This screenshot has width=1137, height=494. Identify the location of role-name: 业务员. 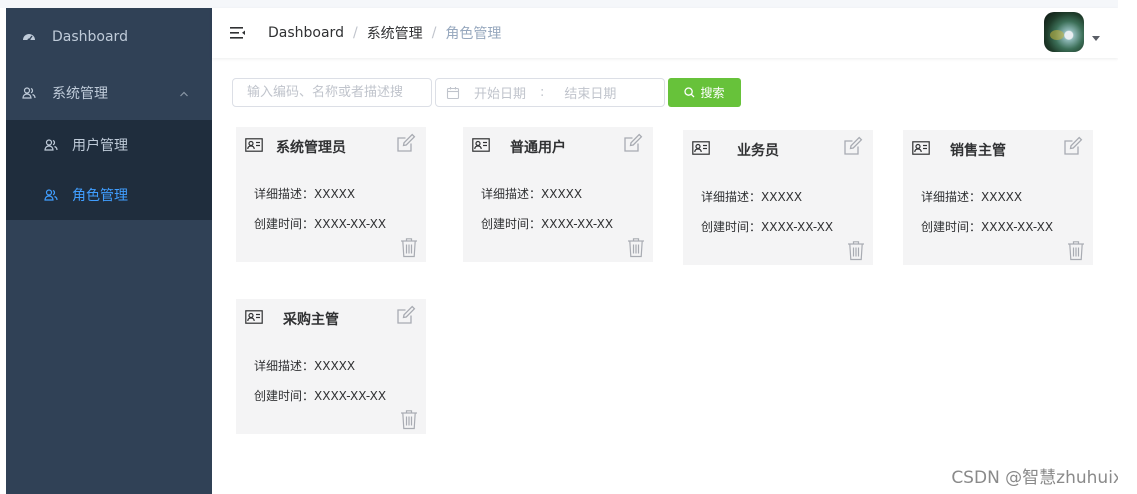
(758, 151).